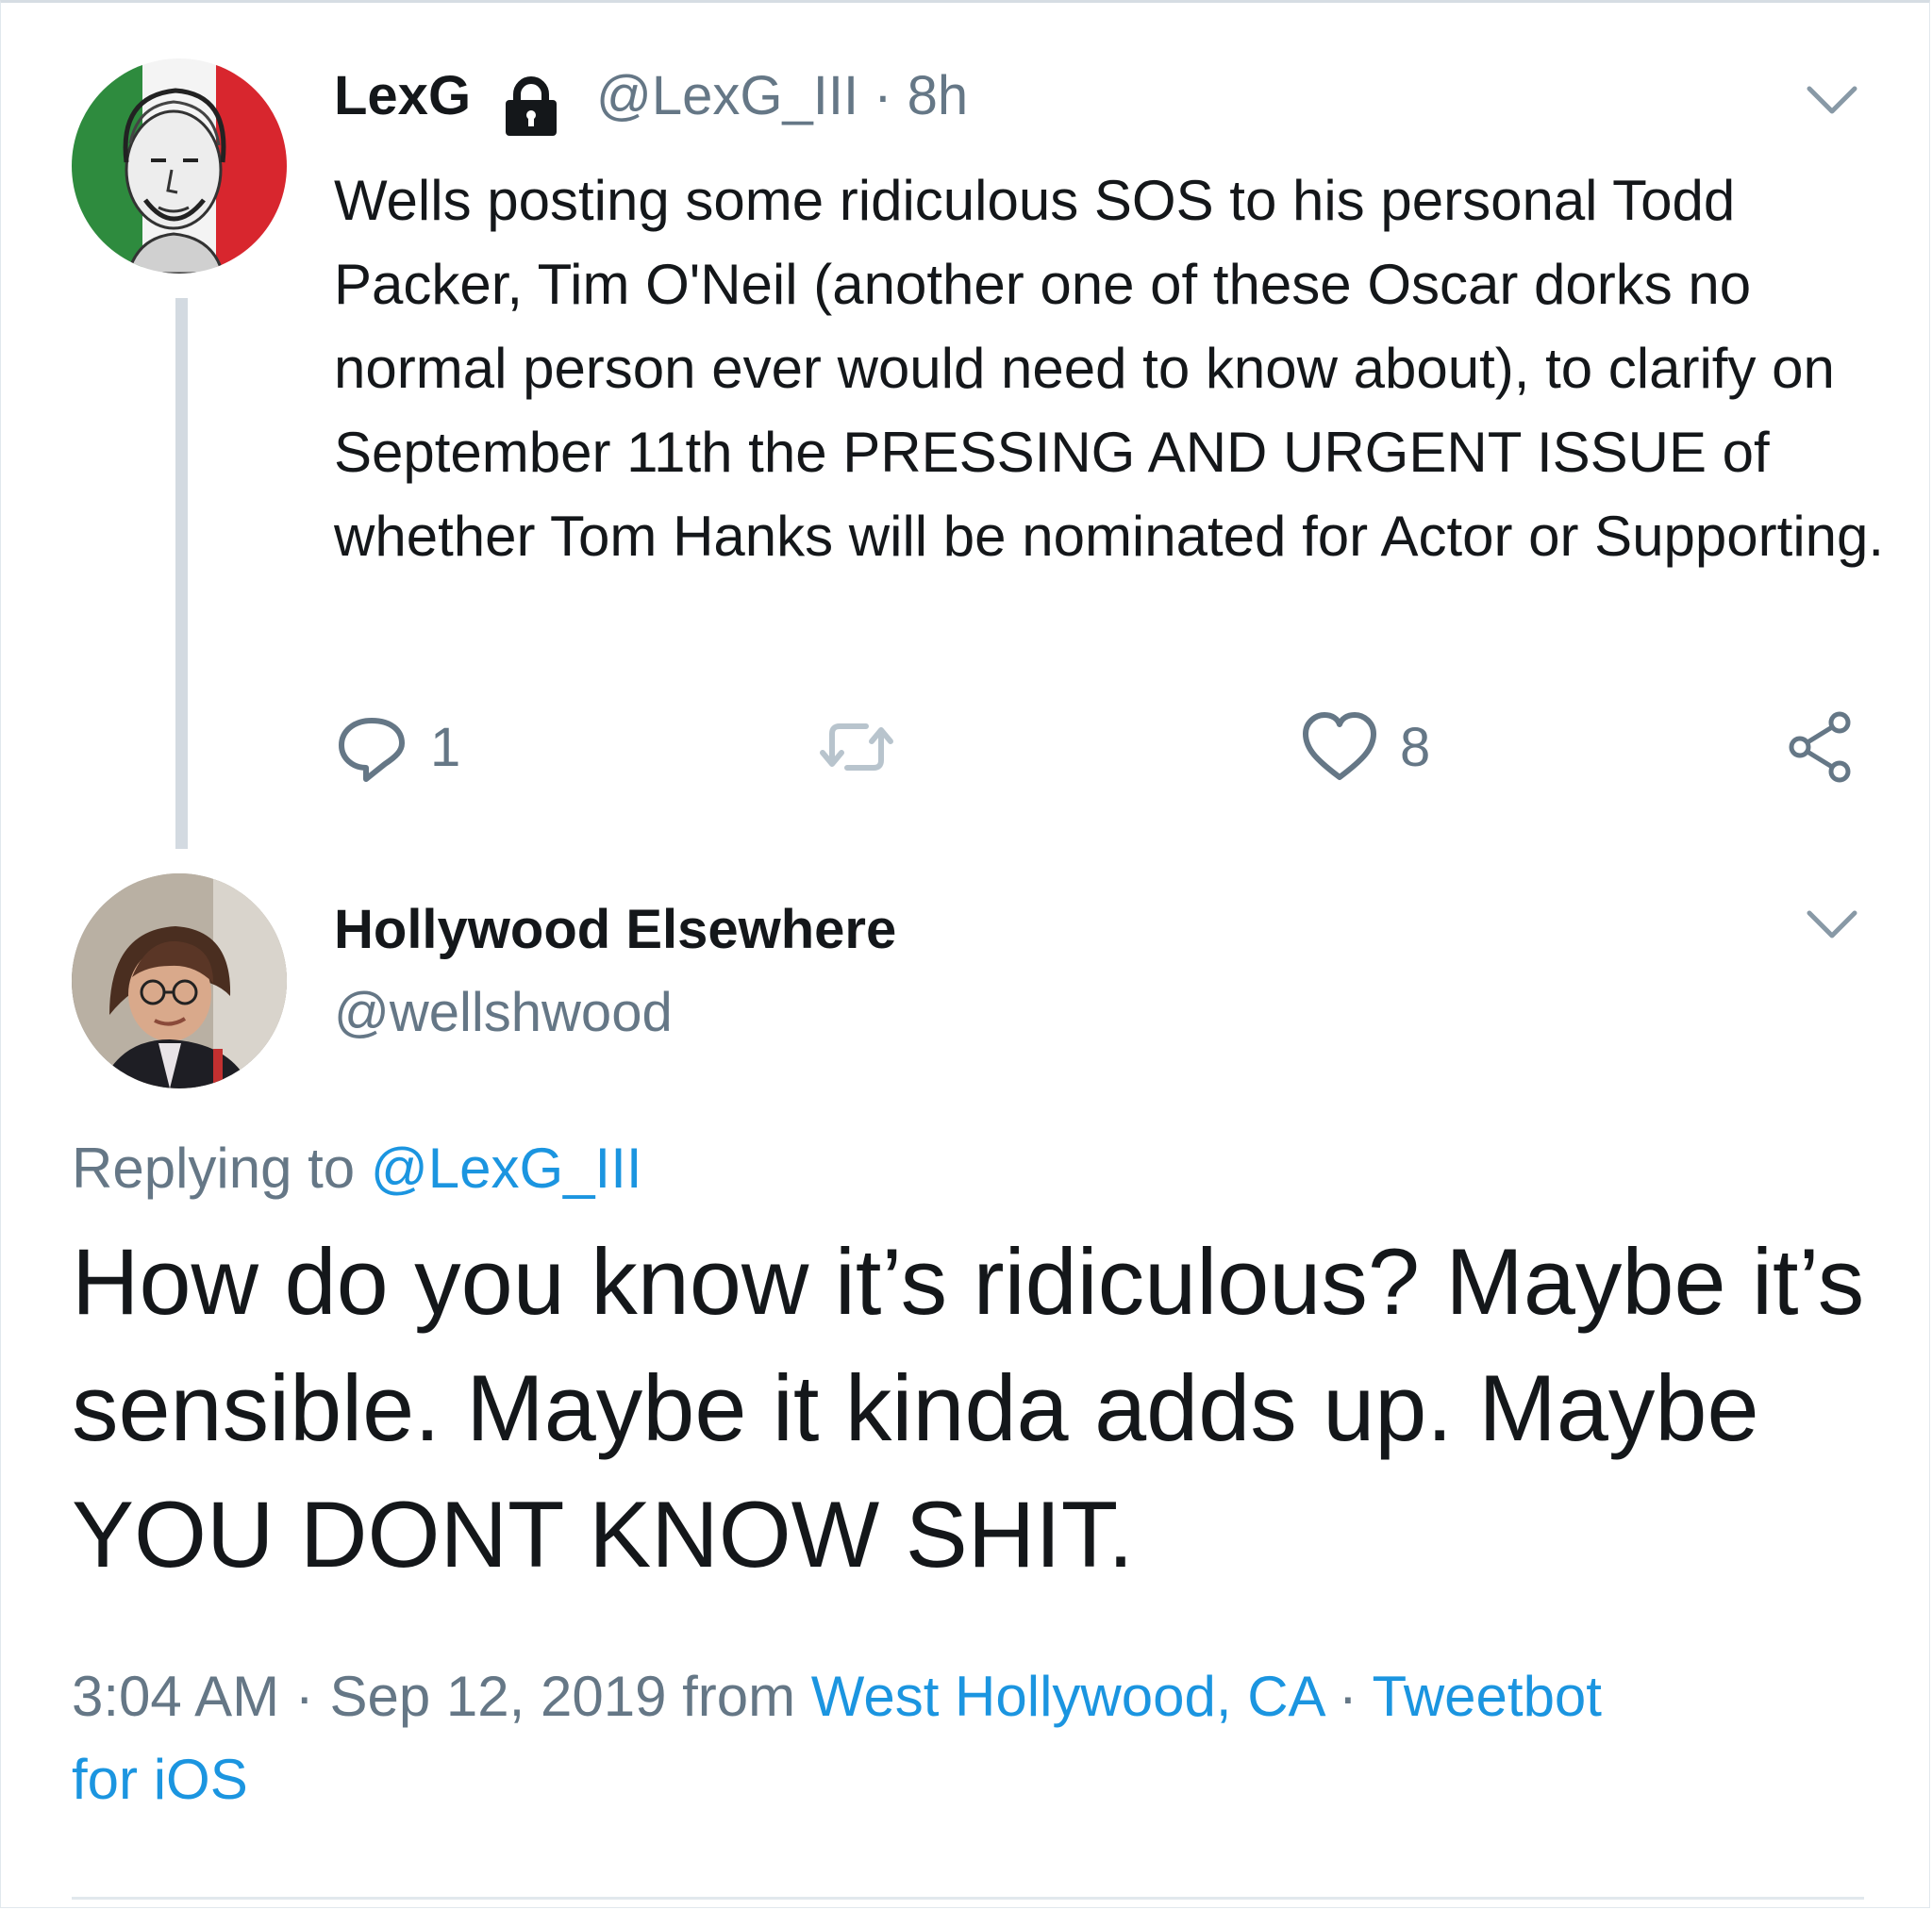  I want to click on author-handle-text: @LexG_III, so click(727, 95).